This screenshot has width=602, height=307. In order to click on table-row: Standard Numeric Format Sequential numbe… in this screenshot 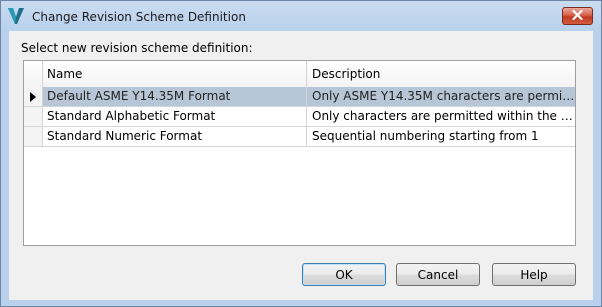, I will do `click(299, 137)`.